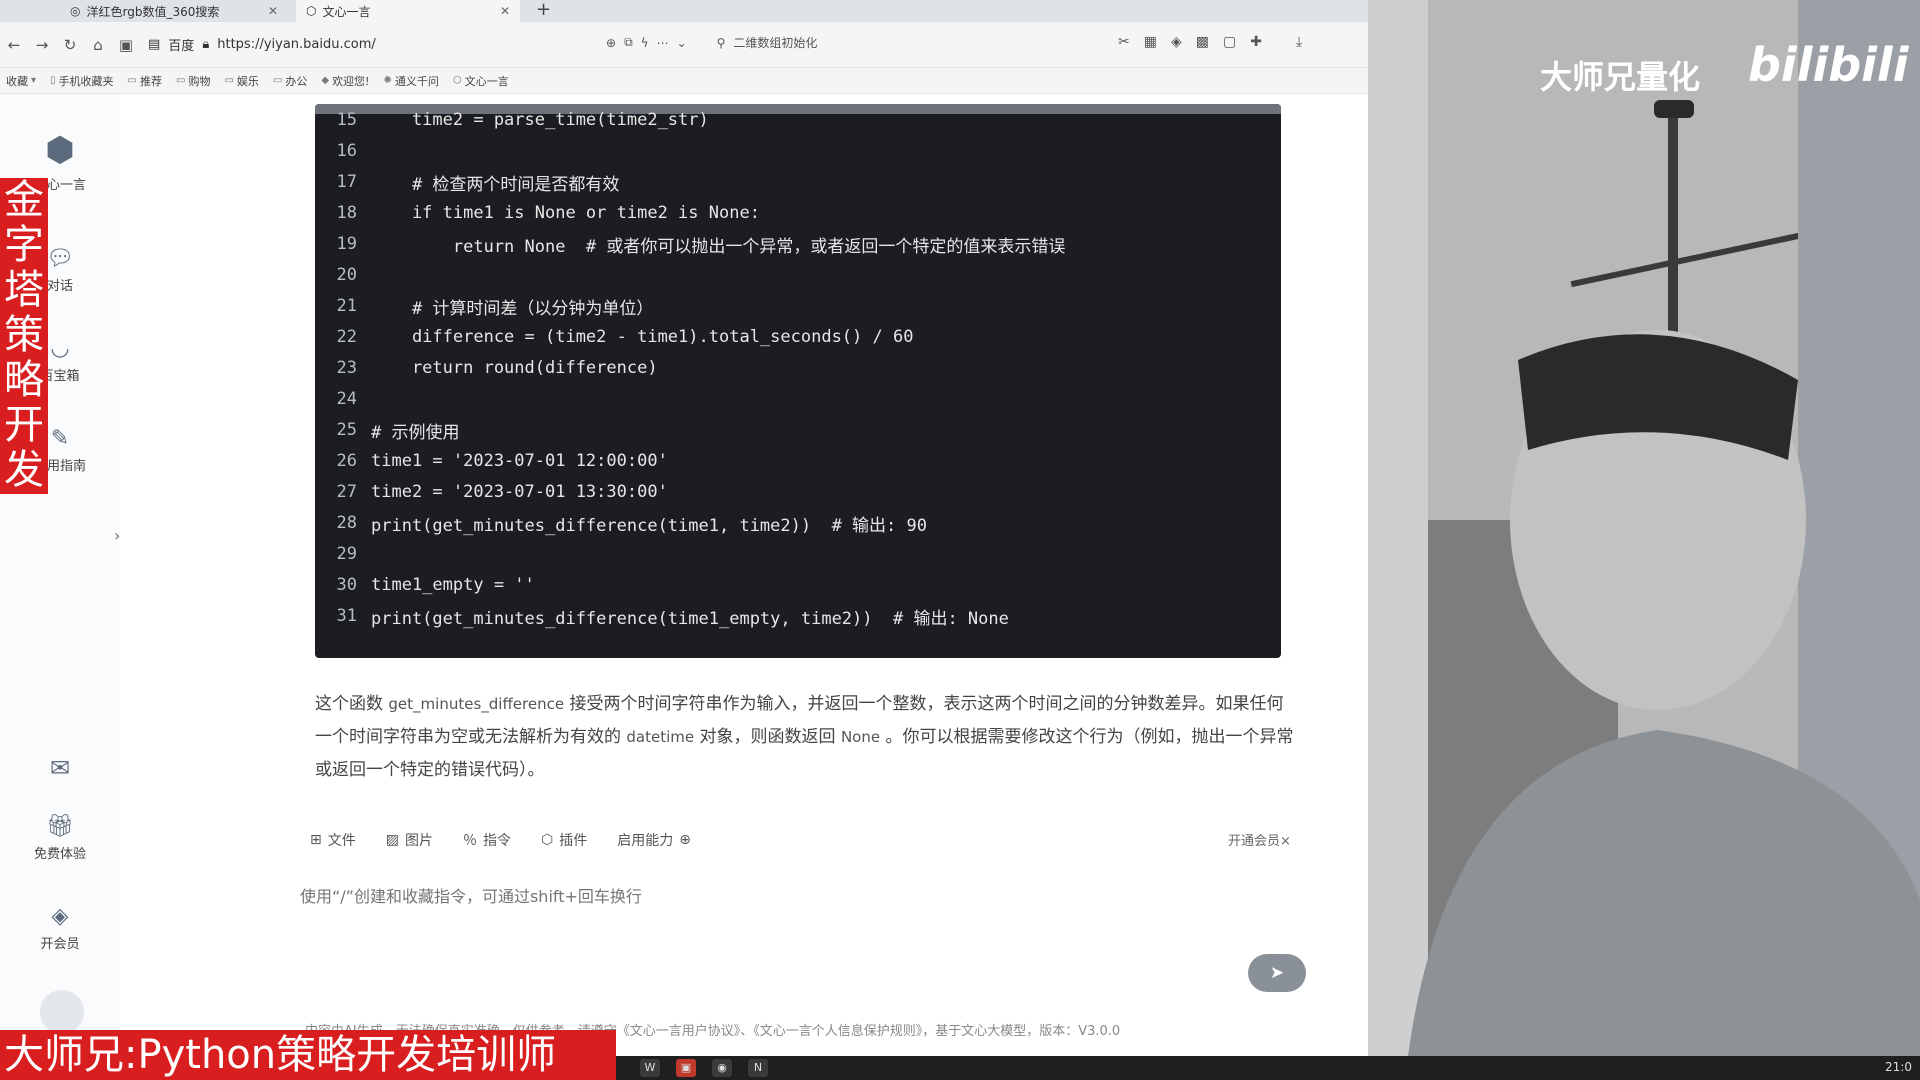 The image size is (1920, 1080). I want to click on code-line: 29, so click(346, 554).